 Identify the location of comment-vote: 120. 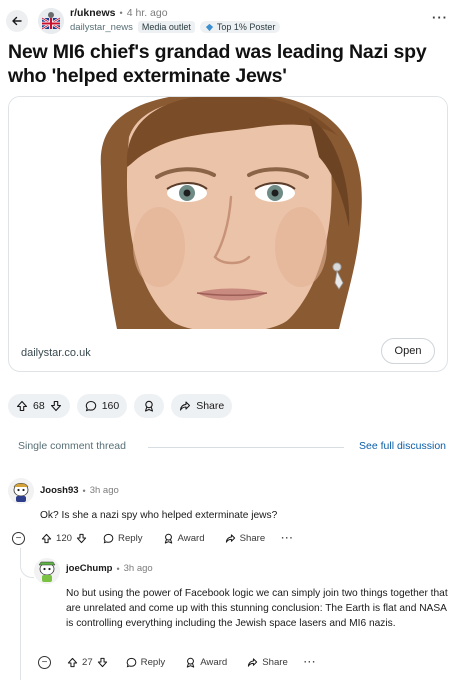
(64, 538).